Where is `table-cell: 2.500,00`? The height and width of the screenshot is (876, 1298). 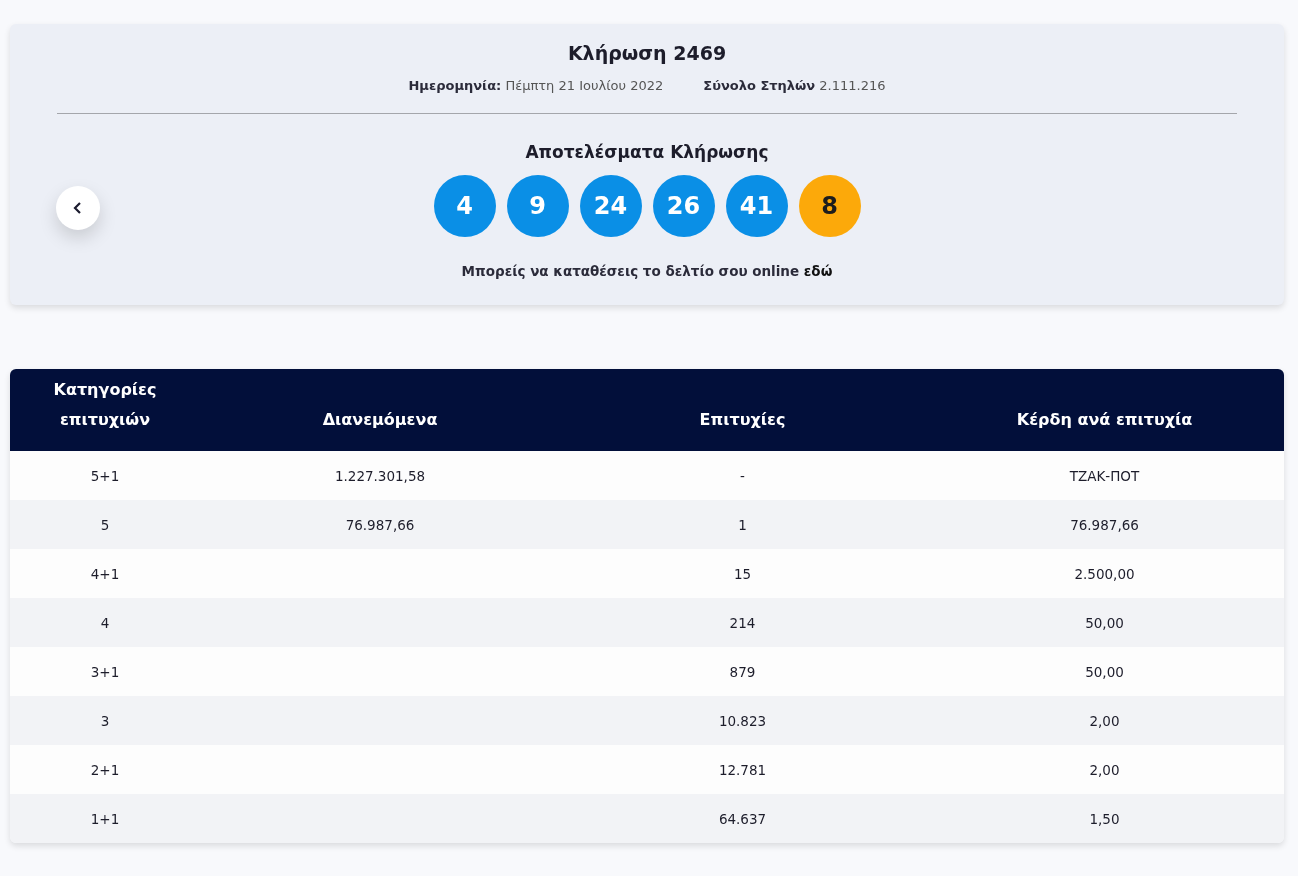 table-cell: 2.500,00 is located at coordinates (1104, 573).